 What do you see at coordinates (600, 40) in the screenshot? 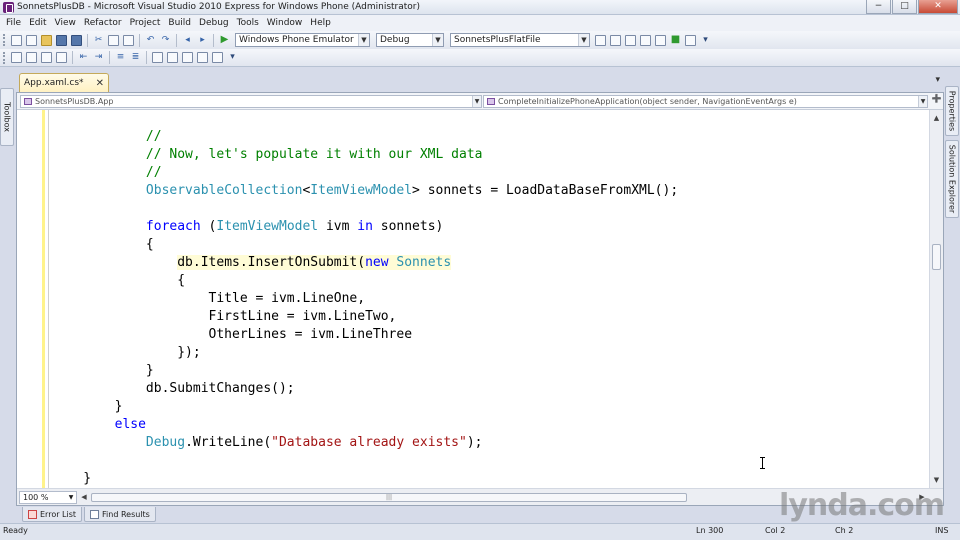
I see `find-in-files-icon` at bounding box center [600, 40].